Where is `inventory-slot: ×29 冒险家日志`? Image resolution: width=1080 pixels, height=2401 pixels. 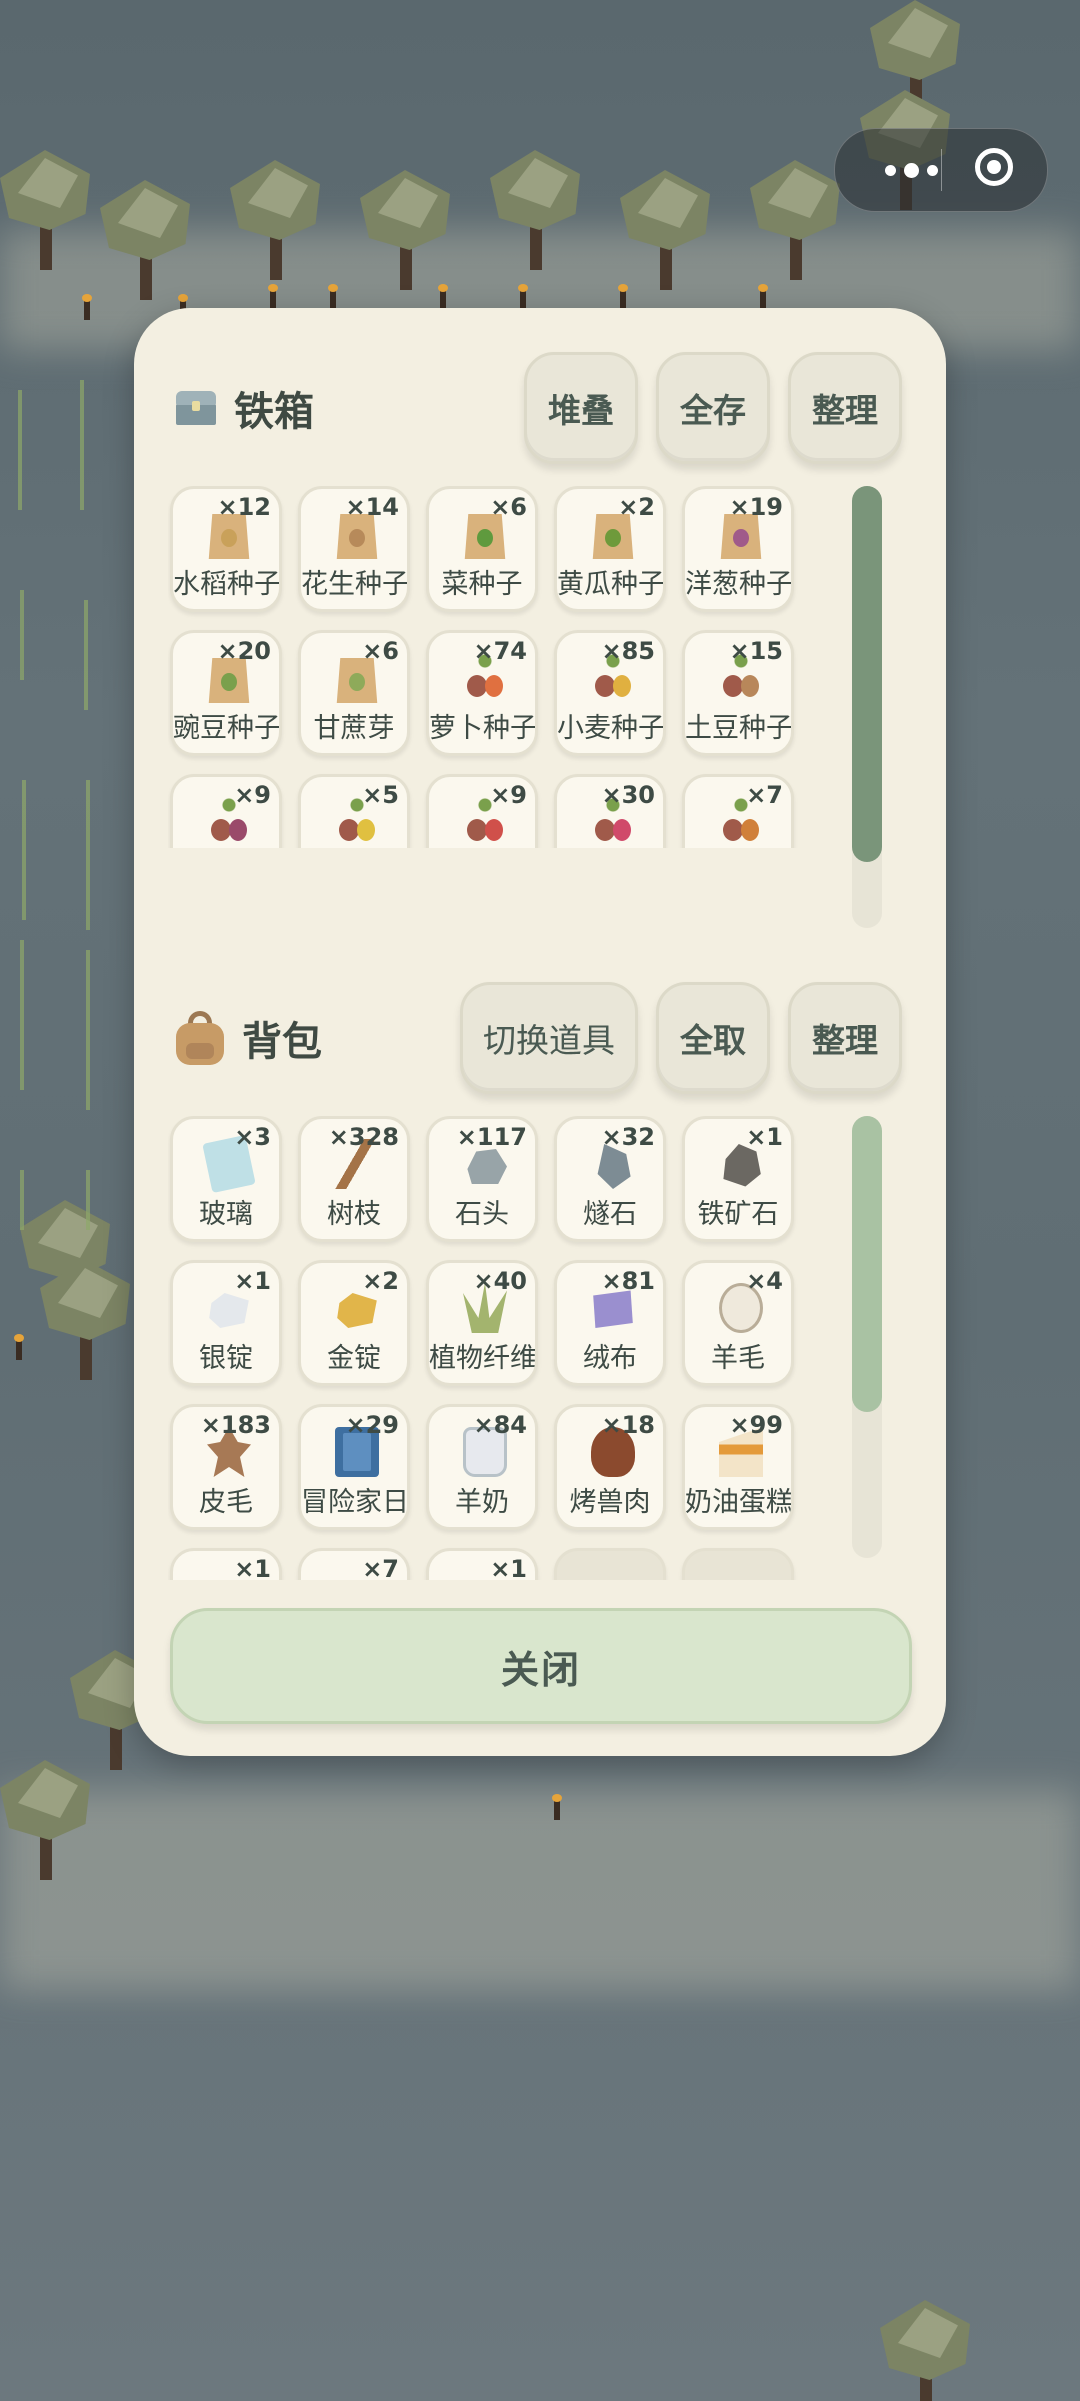
inventory-slot: ×29 冒险家日志 is located at coordinates (354, 1467).